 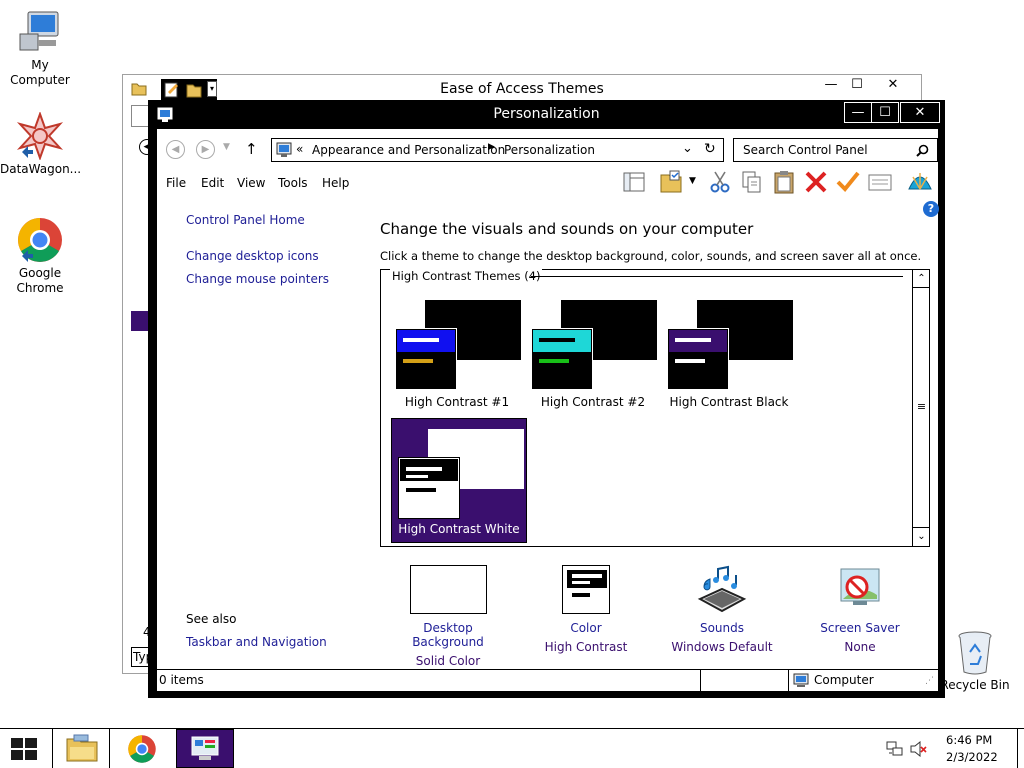 What do you see at coordinates (634, 182) in the screenshot?
I see `layout-pane-icon` at bounding box center [634, 182].